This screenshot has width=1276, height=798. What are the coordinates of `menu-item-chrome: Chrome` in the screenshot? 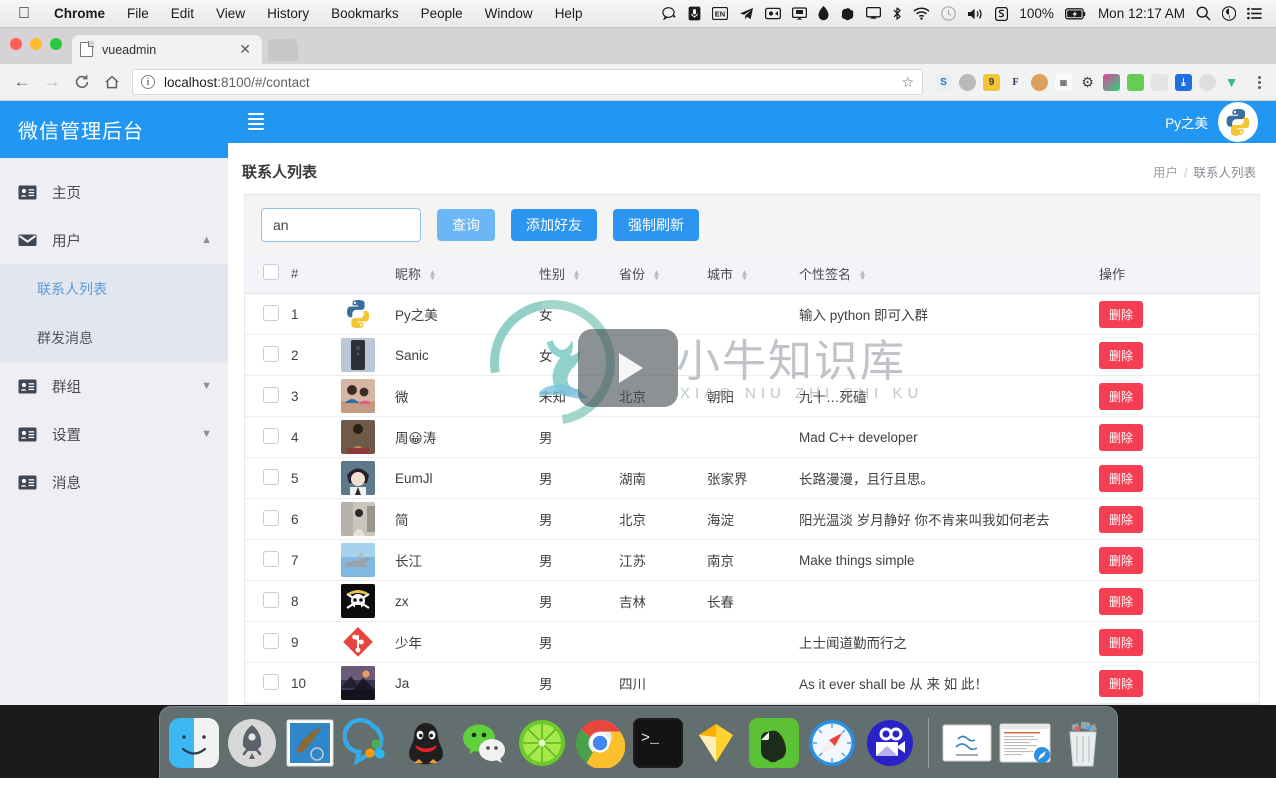 It's located at (79, 13).